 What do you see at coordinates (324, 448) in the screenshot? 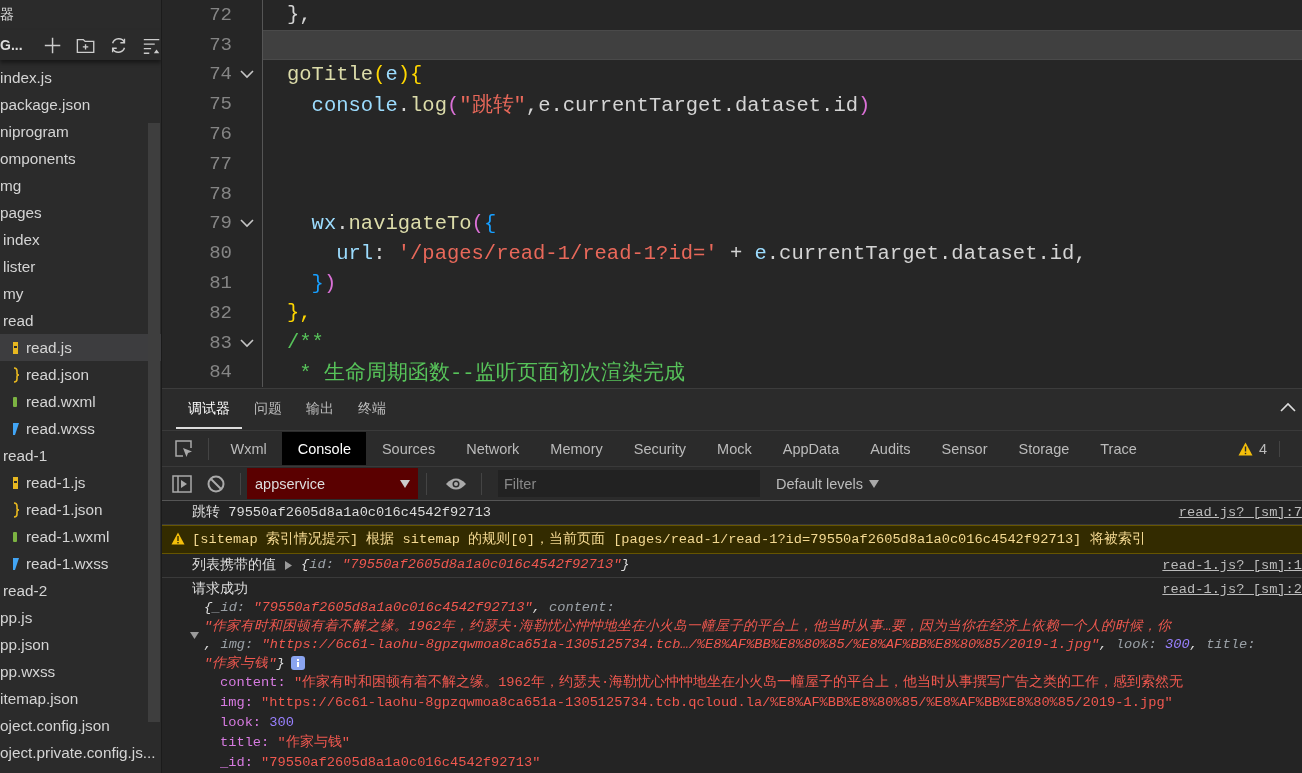
I see `devtools-tab: Console` at bounding box center [324, 448].